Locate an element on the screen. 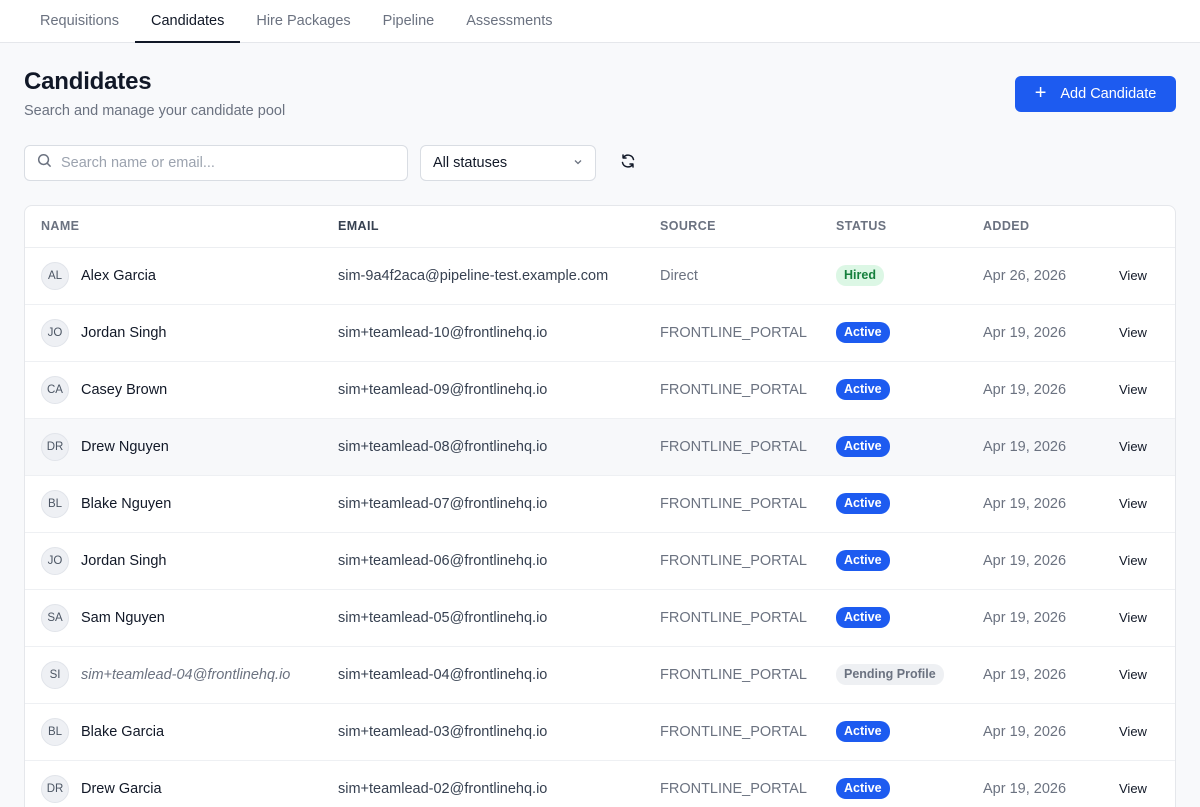  tab-pipeline: Pipeline is located at coordinates (409, 21).